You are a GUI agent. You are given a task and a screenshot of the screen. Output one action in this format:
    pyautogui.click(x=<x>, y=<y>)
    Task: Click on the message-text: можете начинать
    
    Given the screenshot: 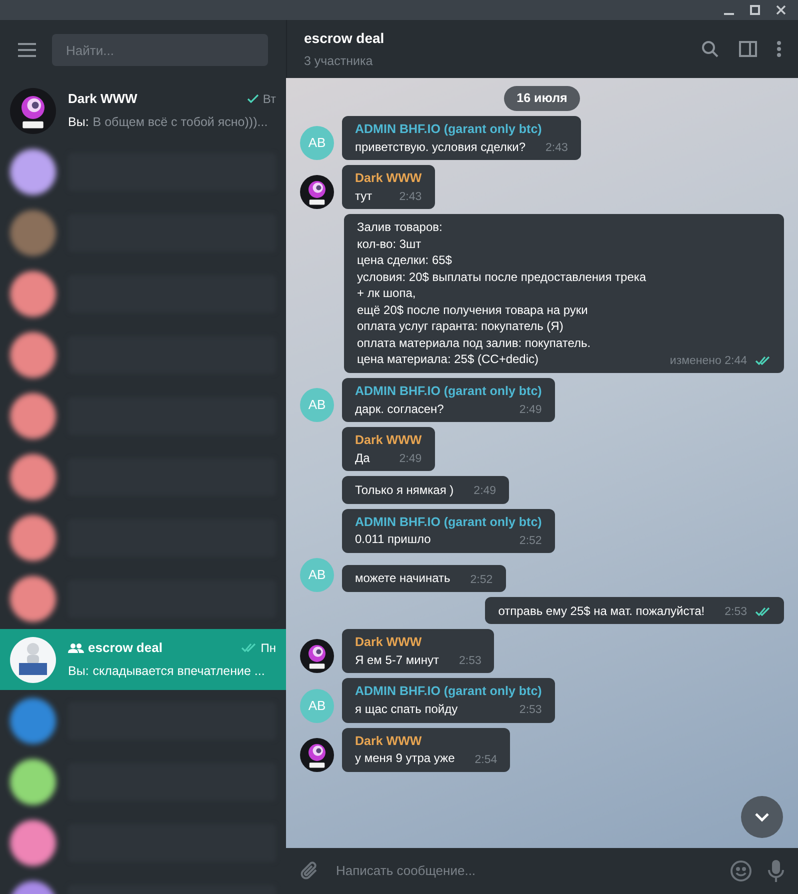 What is the action you would take?
    pyautogui.click(x=402, y=578)
    